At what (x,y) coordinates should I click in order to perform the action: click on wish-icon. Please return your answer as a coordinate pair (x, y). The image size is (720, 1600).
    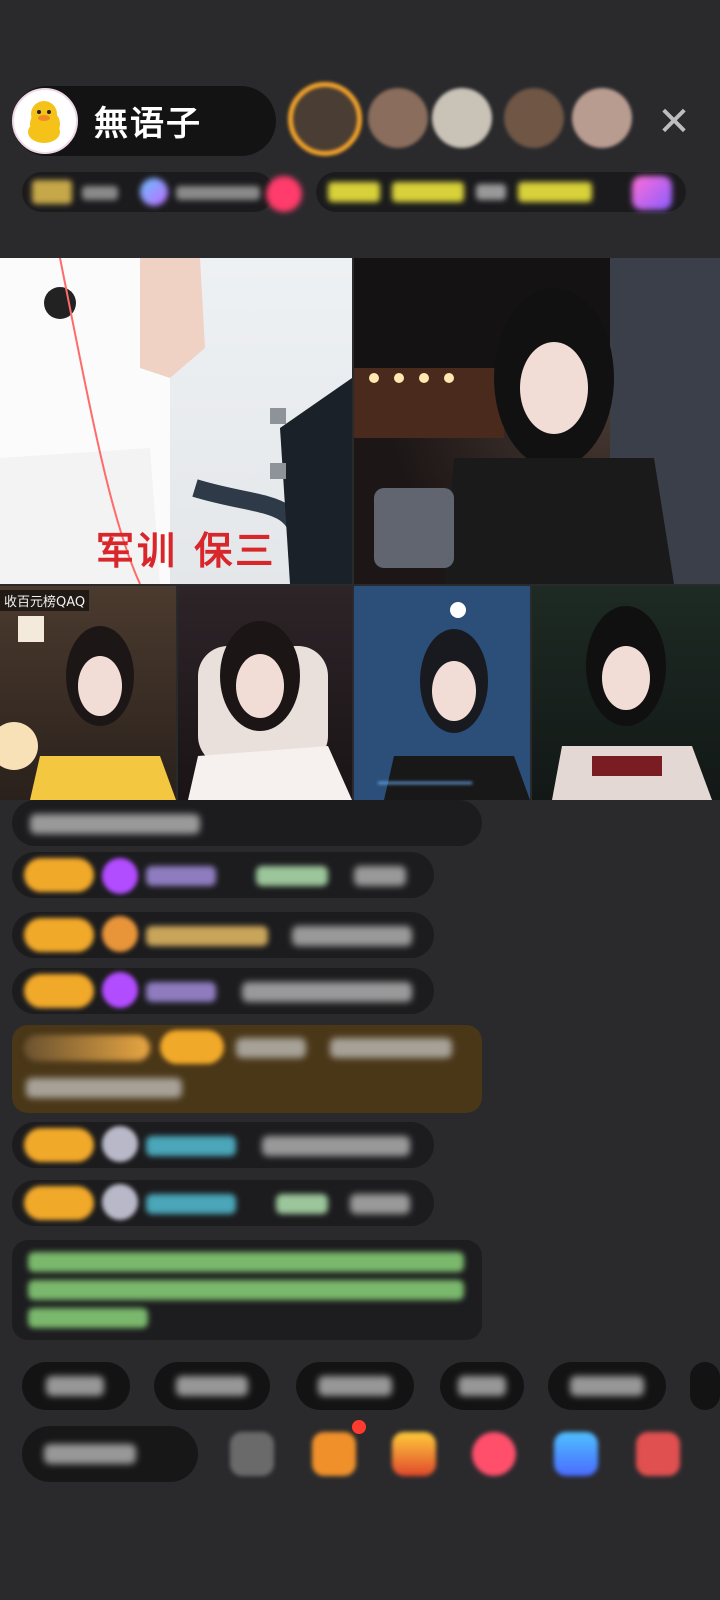
    Looking at the image, I should click on (494, 1454).